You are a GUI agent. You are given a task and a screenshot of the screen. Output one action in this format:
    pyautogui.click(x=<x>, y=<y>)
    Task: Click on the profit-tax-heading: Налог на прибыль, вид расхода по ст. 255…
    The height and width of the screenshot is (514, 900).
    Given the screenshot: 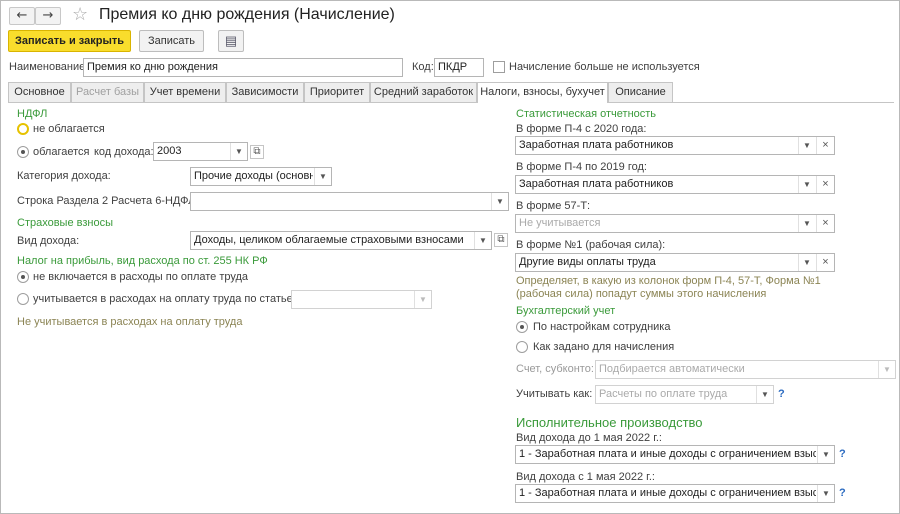 What is the action you would take?
    pyautogui.click(x=142, y=261)
    